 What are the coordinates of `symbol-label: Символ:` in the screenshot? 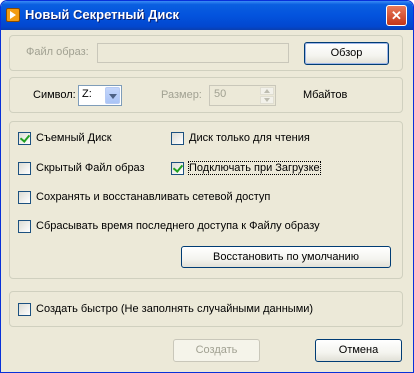 It's located at (54, 95).